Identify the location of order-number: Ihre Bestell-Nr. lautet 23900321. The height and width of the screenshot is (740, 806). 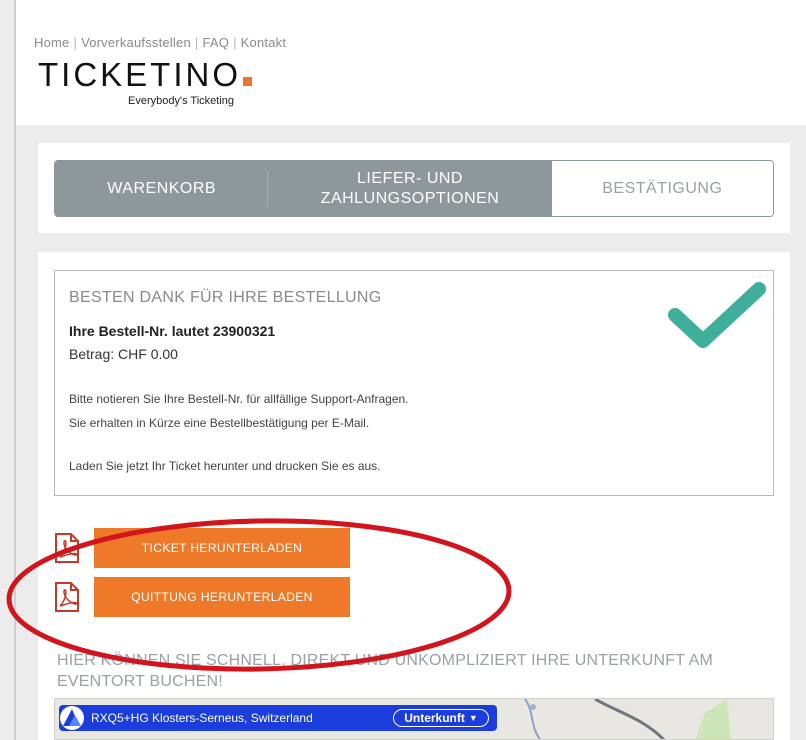
(172, 331).